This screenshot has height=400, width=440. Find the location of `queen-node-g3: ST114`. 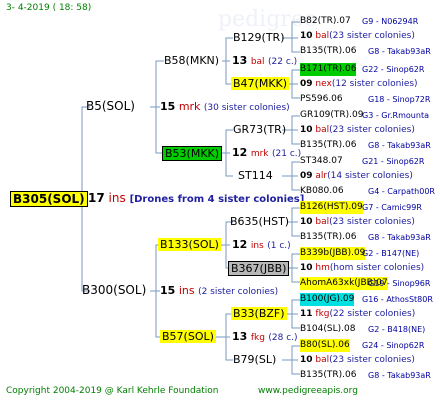

queen-node-g3: ST114 is located at coordinates (255, 175).